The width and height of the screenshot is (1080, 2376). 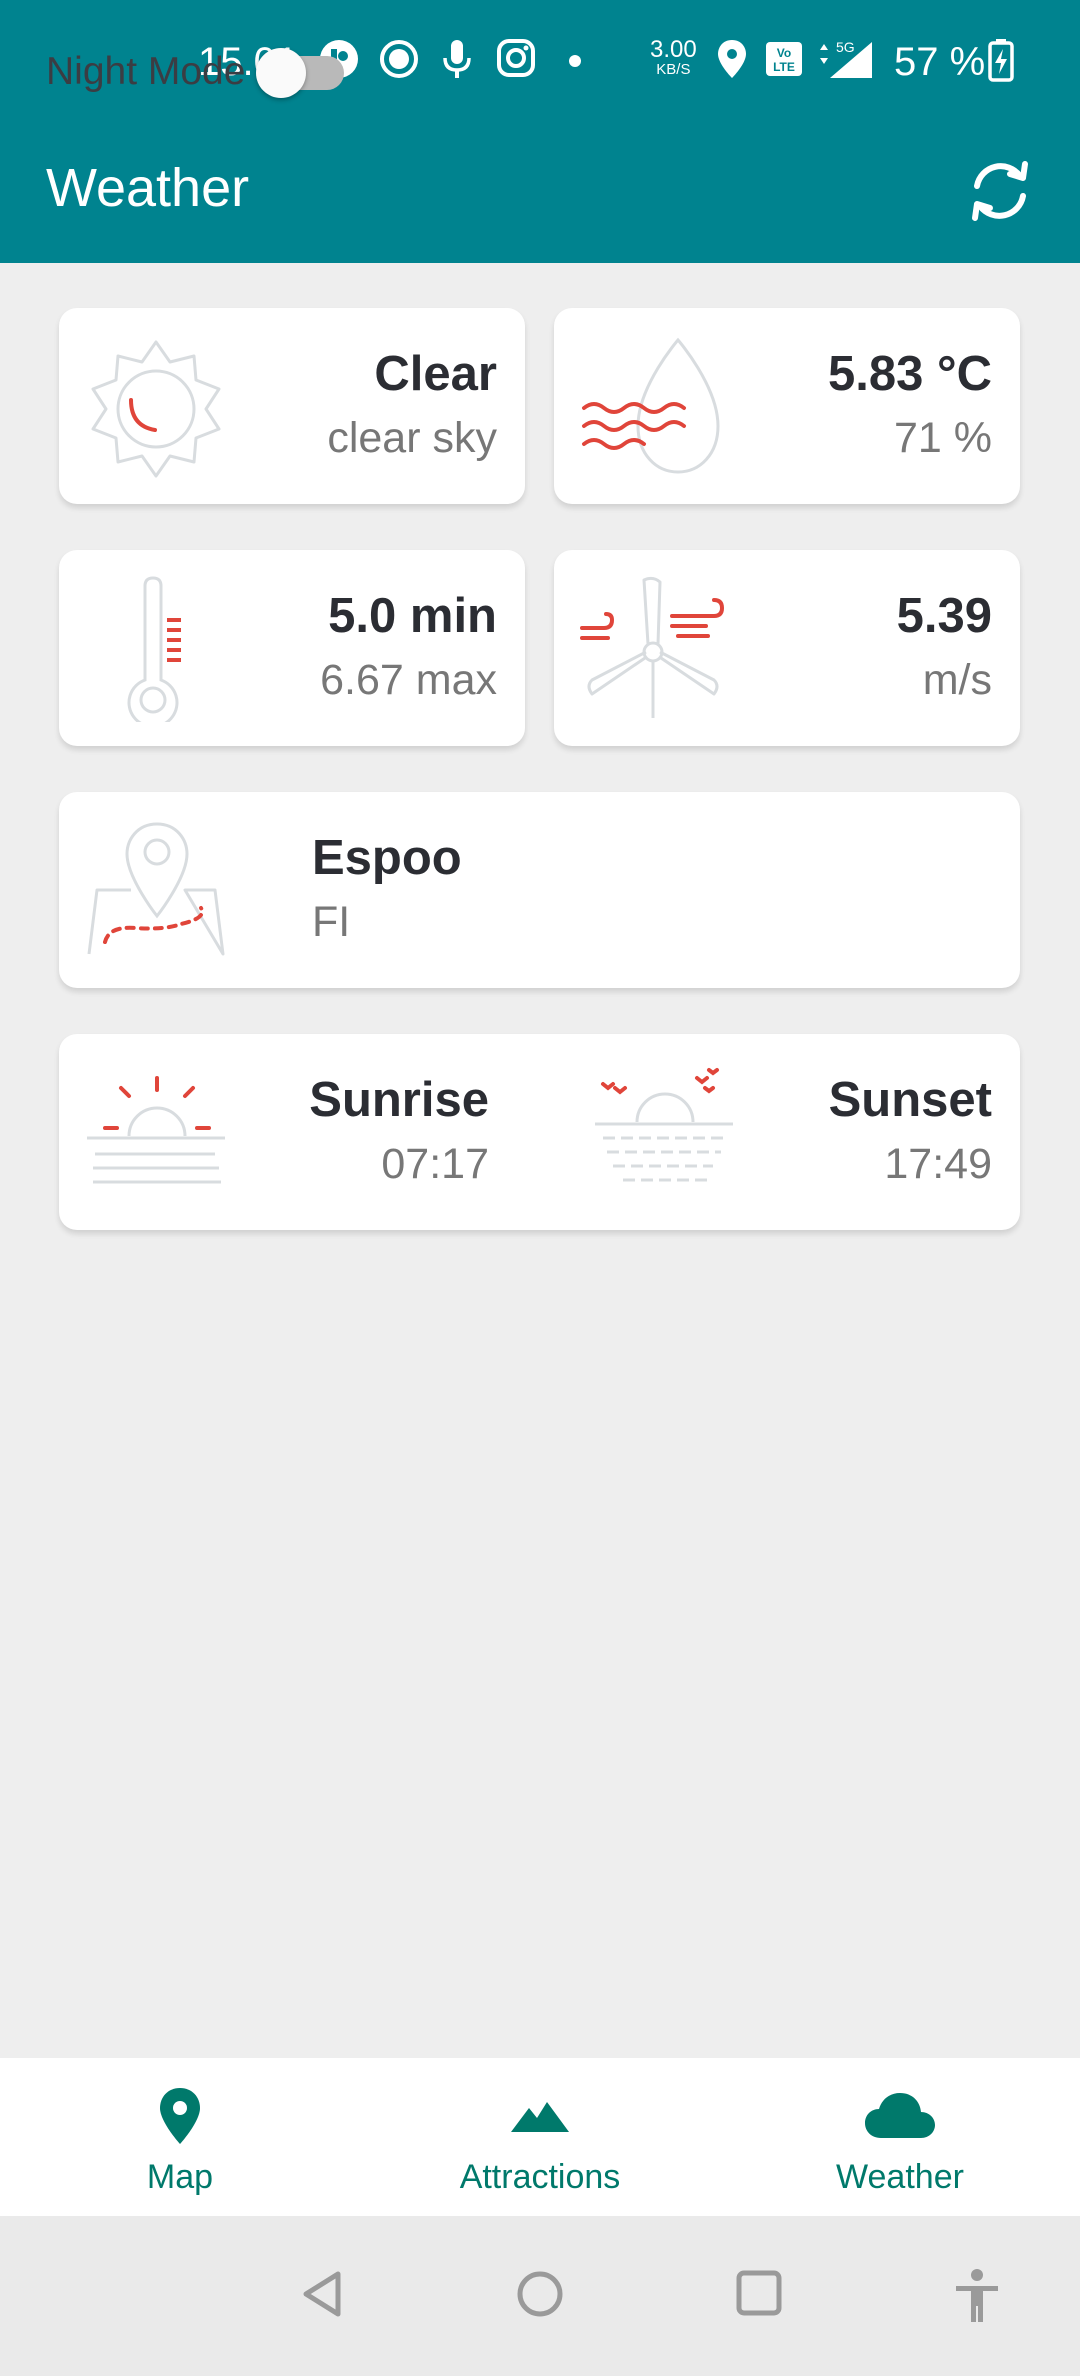 What do you see at coordinates (900, 2115) in the screenshot?
I see `cloud-icon` at bounding box center [900, 2115].